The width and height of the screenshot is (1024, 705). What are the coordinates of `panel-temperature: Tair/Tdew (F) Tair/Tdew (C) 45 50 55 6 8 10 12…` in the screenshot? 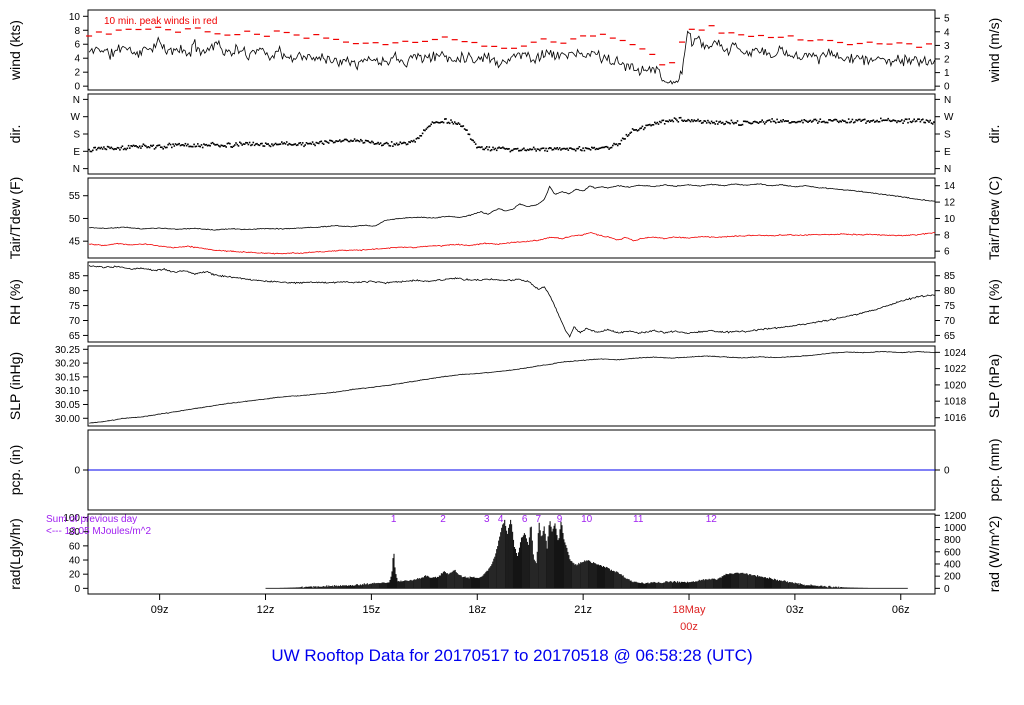 It's located at (504, 218).